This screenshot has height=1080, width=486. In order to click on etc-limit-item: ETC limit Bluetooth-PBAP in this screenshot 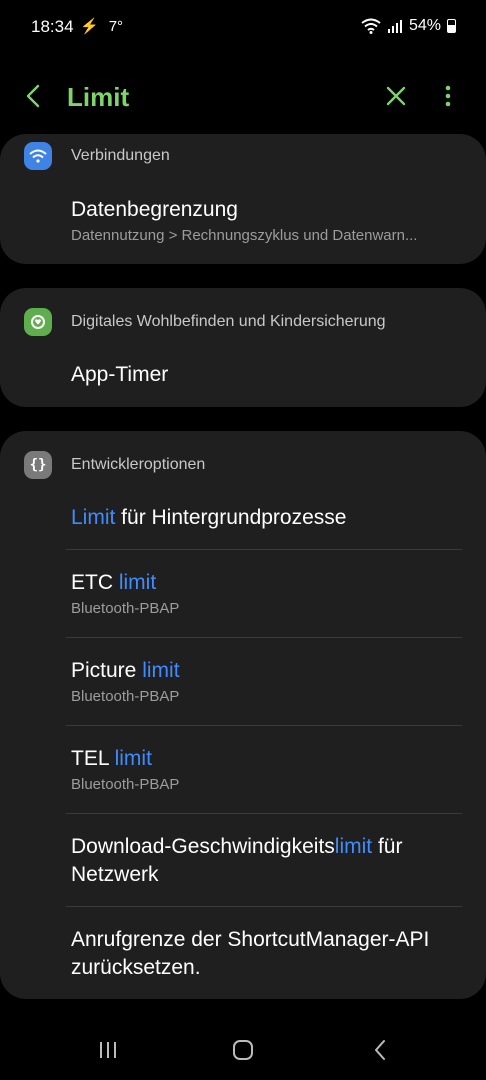, I will do `click(265, 593)`.